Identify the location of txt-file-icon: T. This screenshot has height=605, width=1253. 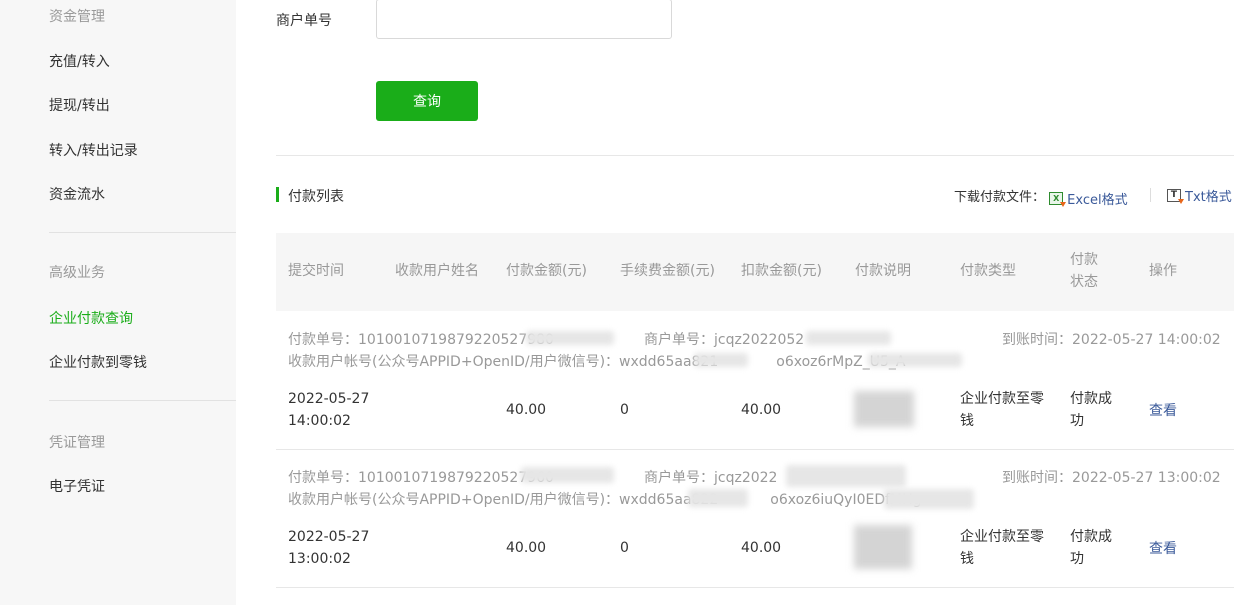
(1175, 196).